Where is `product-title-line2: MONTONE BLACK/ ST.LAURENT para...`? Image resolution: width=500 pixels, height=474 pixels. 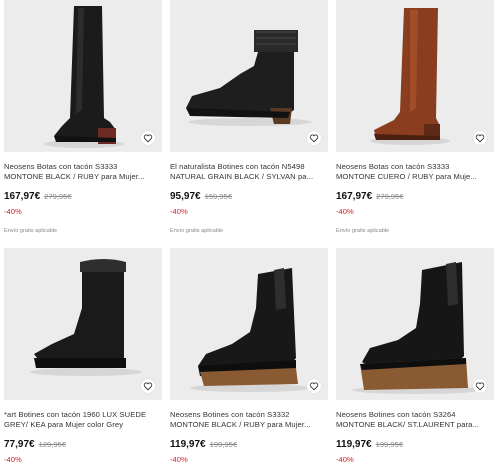
product-title-line2: MONTONE BLACK/ ST.LAURENT para... is located at coordinates (415, 425).